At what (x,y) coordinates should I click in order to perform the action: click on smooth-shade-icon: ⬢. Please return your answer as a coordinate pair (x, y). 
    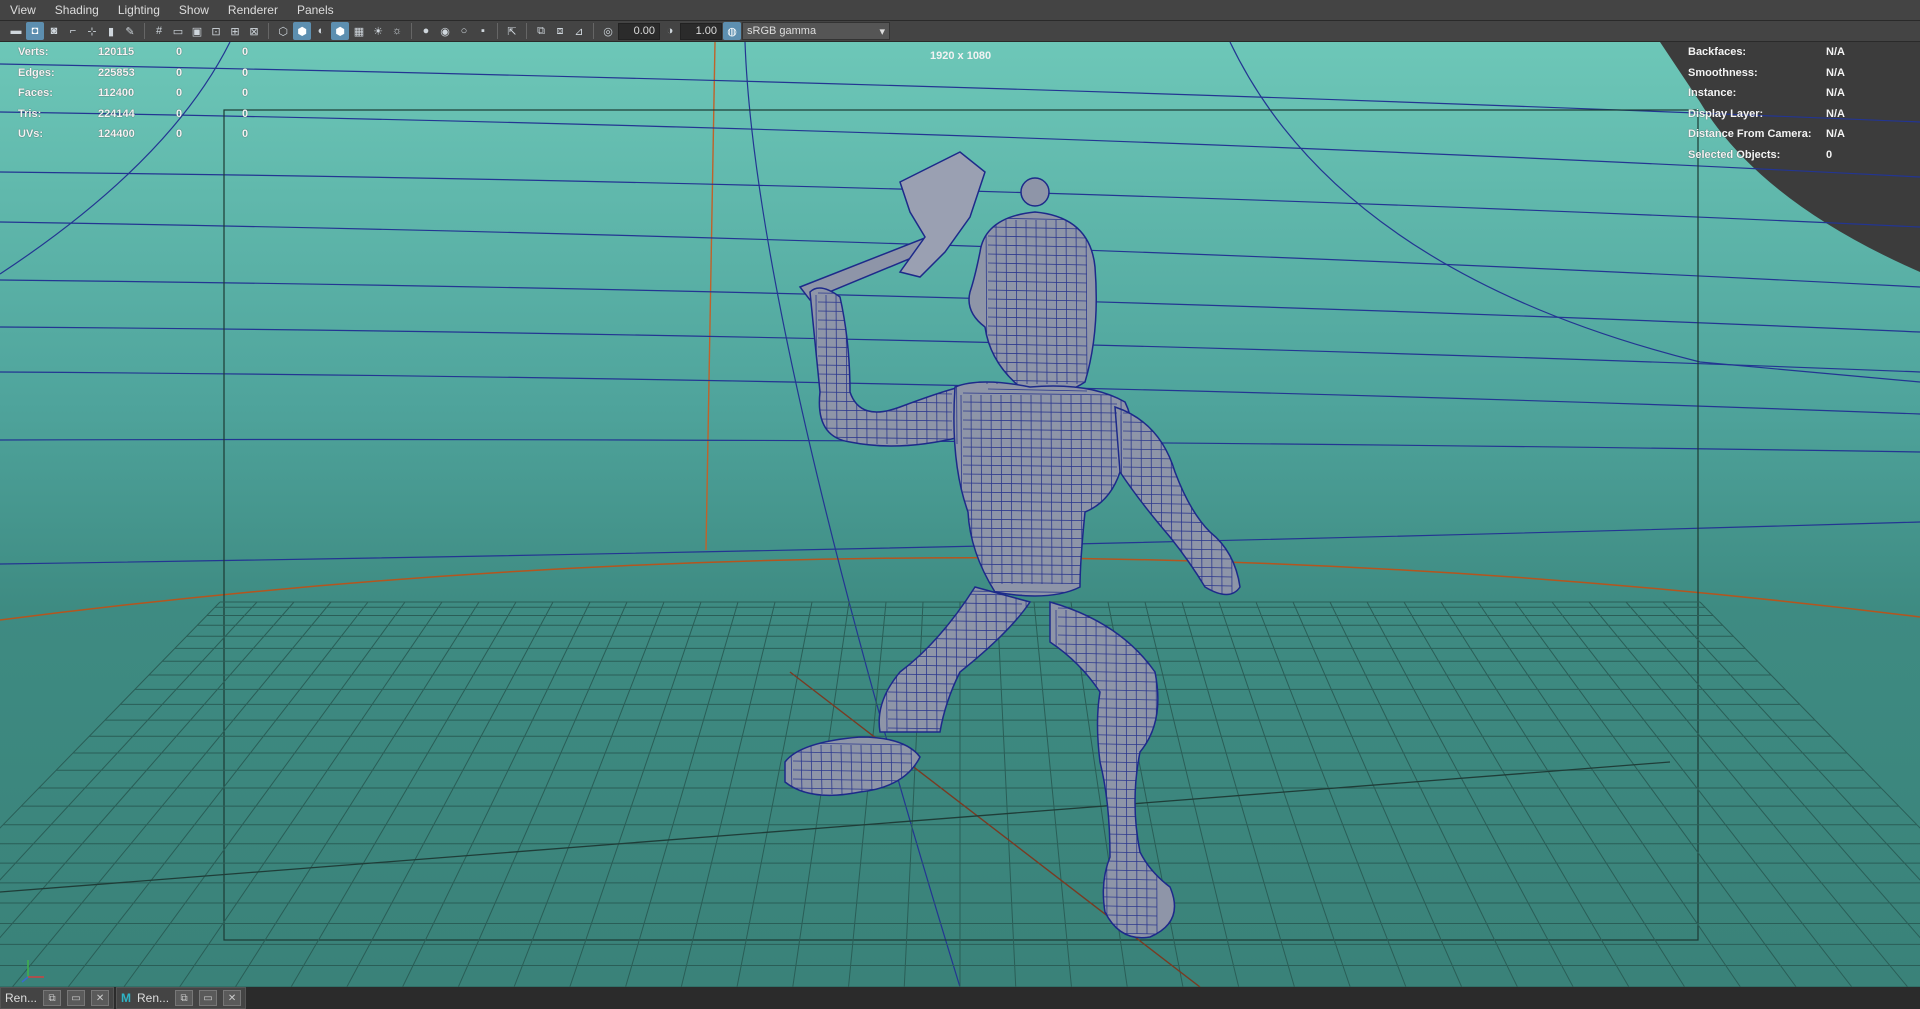
    Looking at the image, I should click on (302, 31).